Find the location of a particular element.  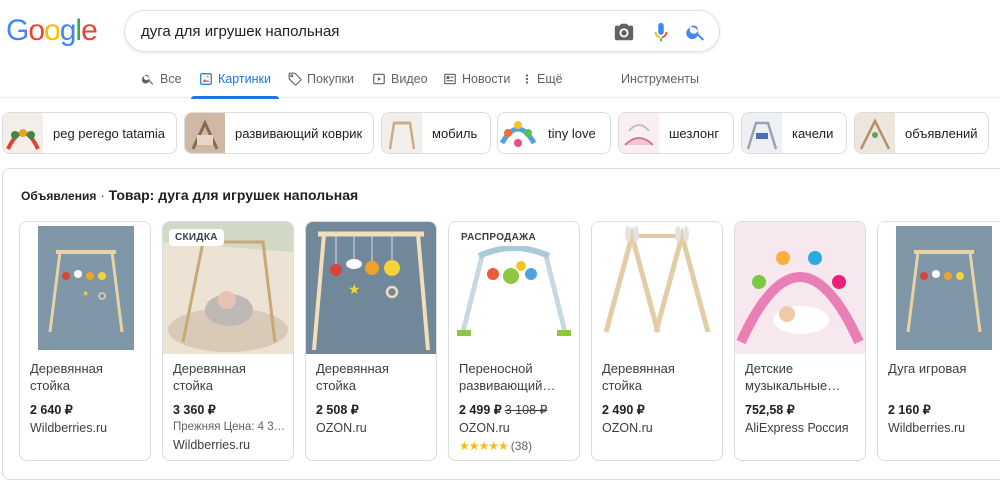

mic-icon is located at coordinates (661, 32).